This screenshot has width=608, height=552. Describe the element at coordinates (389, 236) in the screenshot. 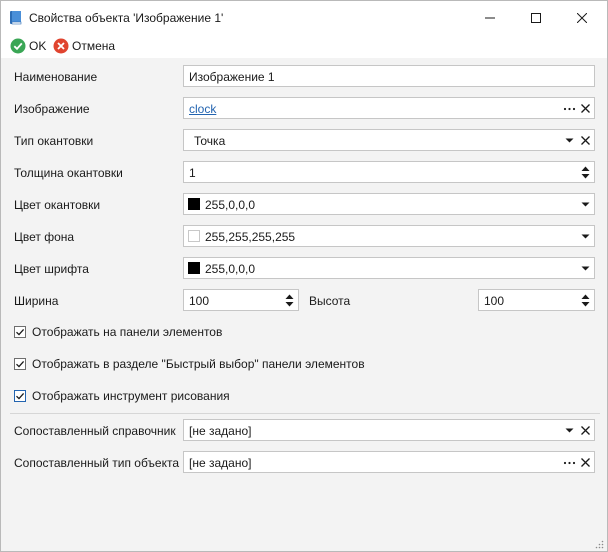

I see `background-color-select: 255,255,255,255` at that location.